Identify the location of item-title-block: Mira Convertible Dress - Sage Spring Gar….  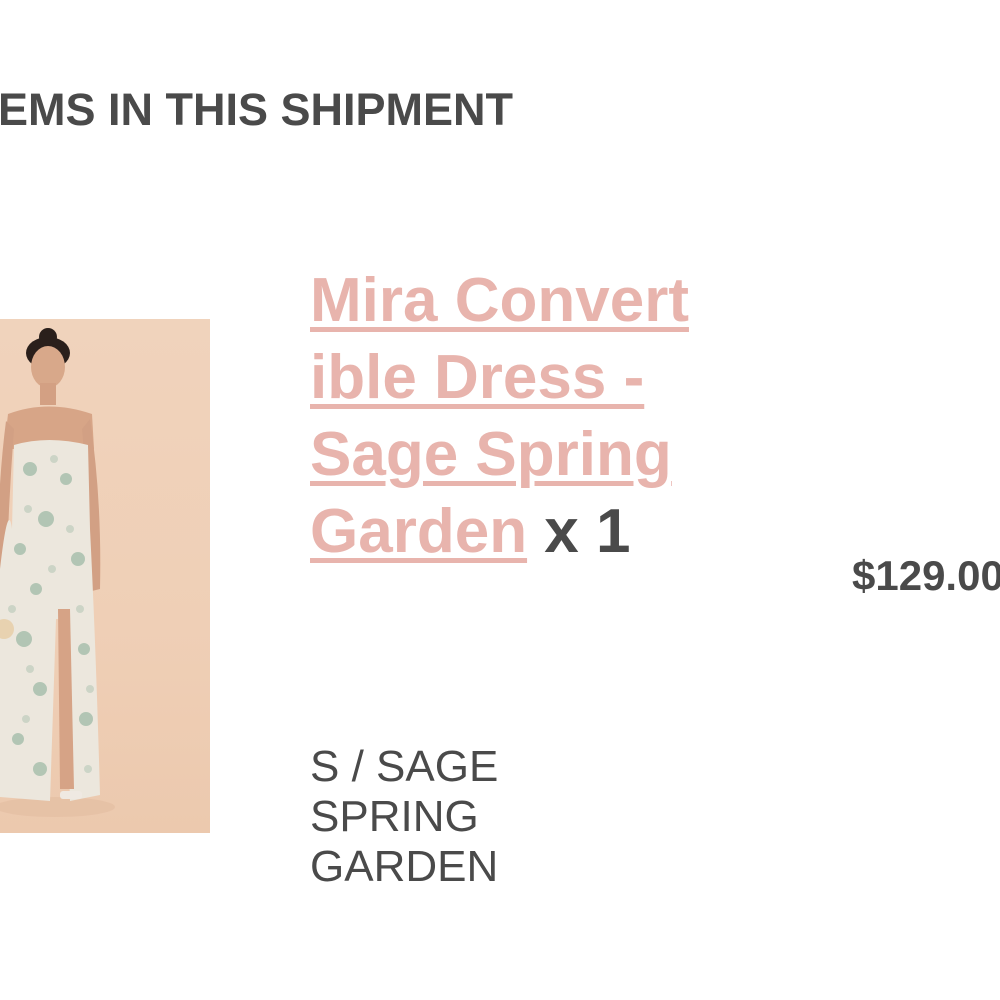
(505, 416).